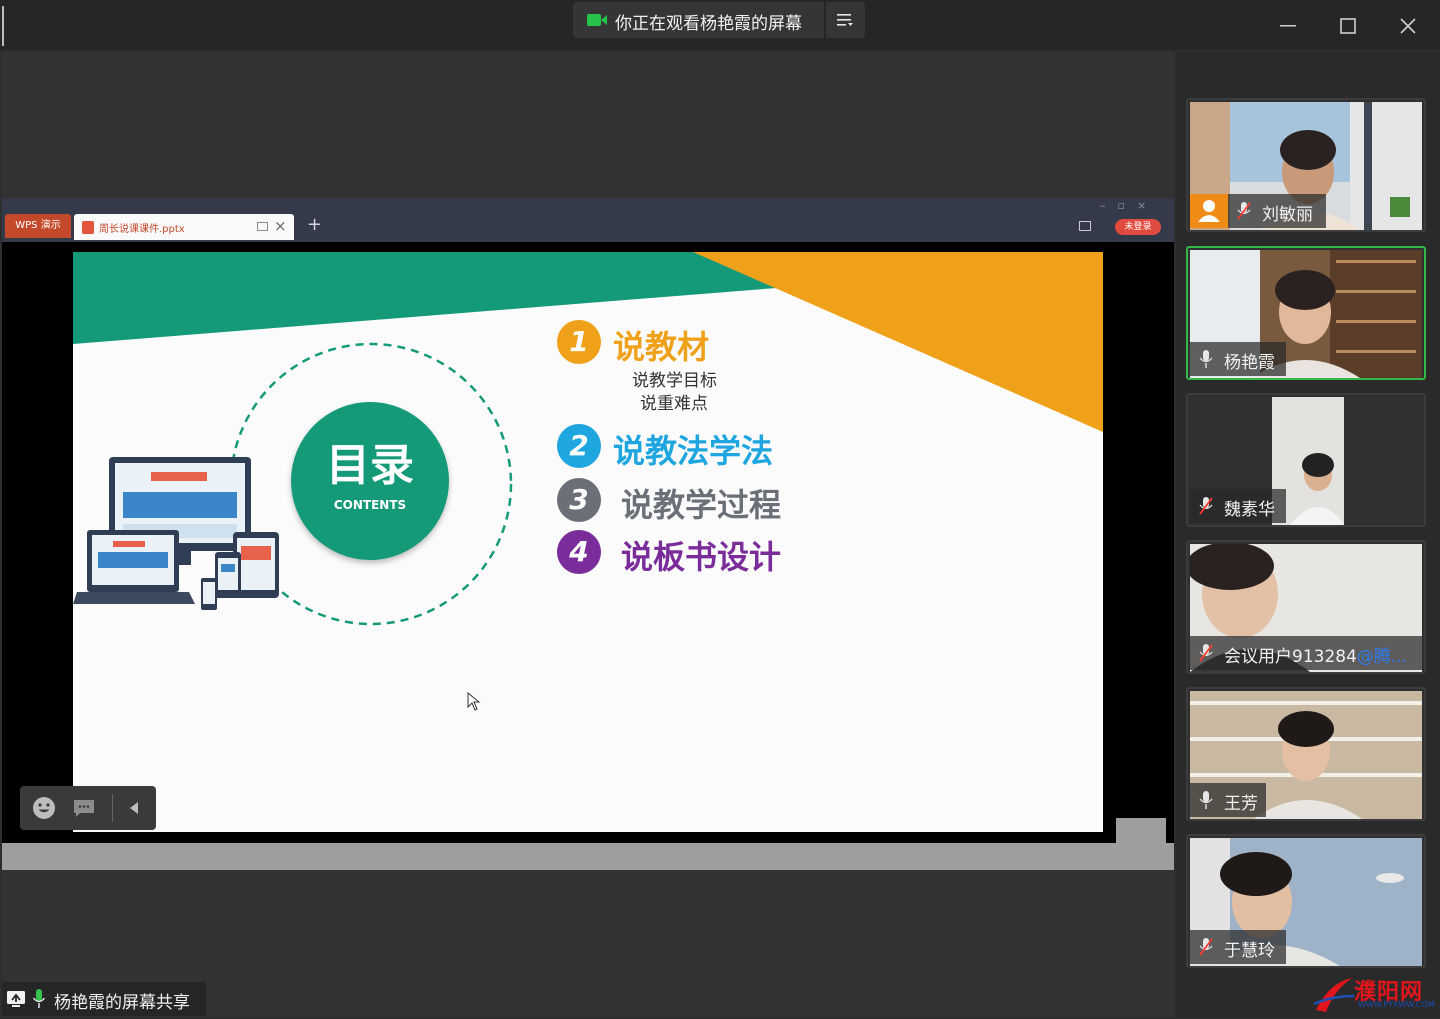 This screenshot has height=1019, width=1440. Describe the element at coordinates (1288, 26) in the screenshot. I see `minimize-icon` at that location.